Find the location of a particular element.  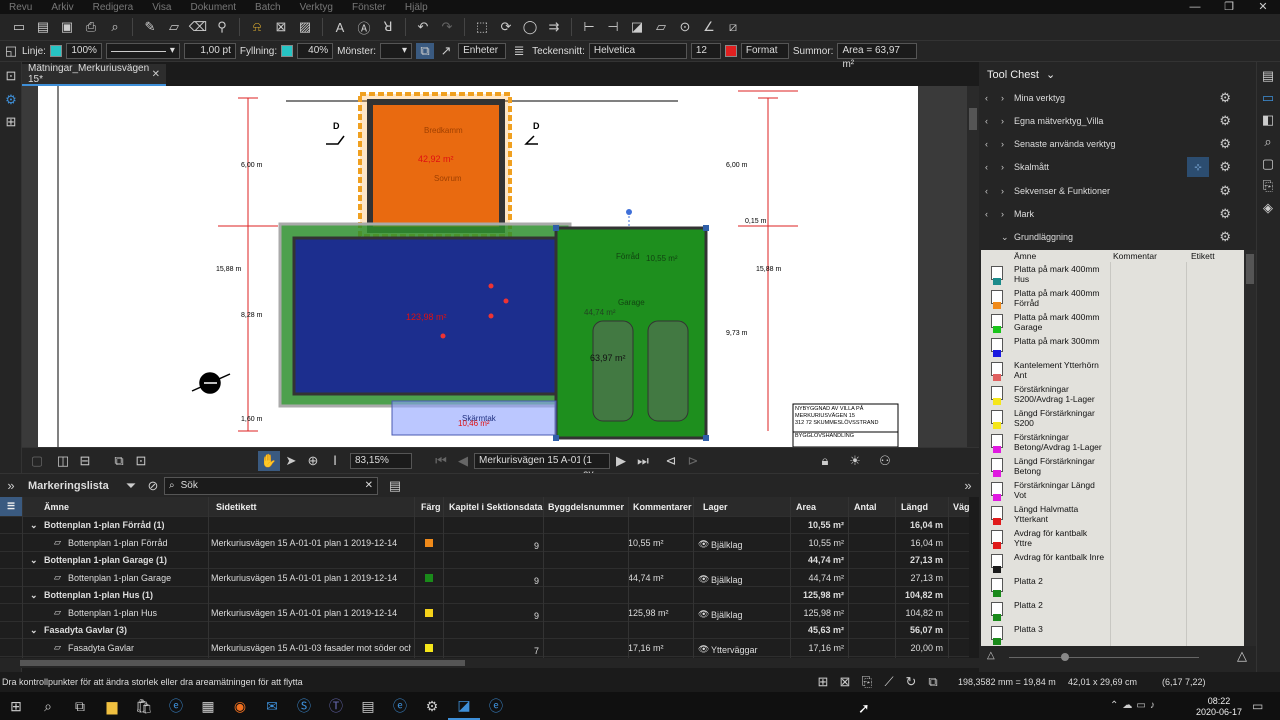

zoom-select: 83,15% is located at coordinates (381, 460).